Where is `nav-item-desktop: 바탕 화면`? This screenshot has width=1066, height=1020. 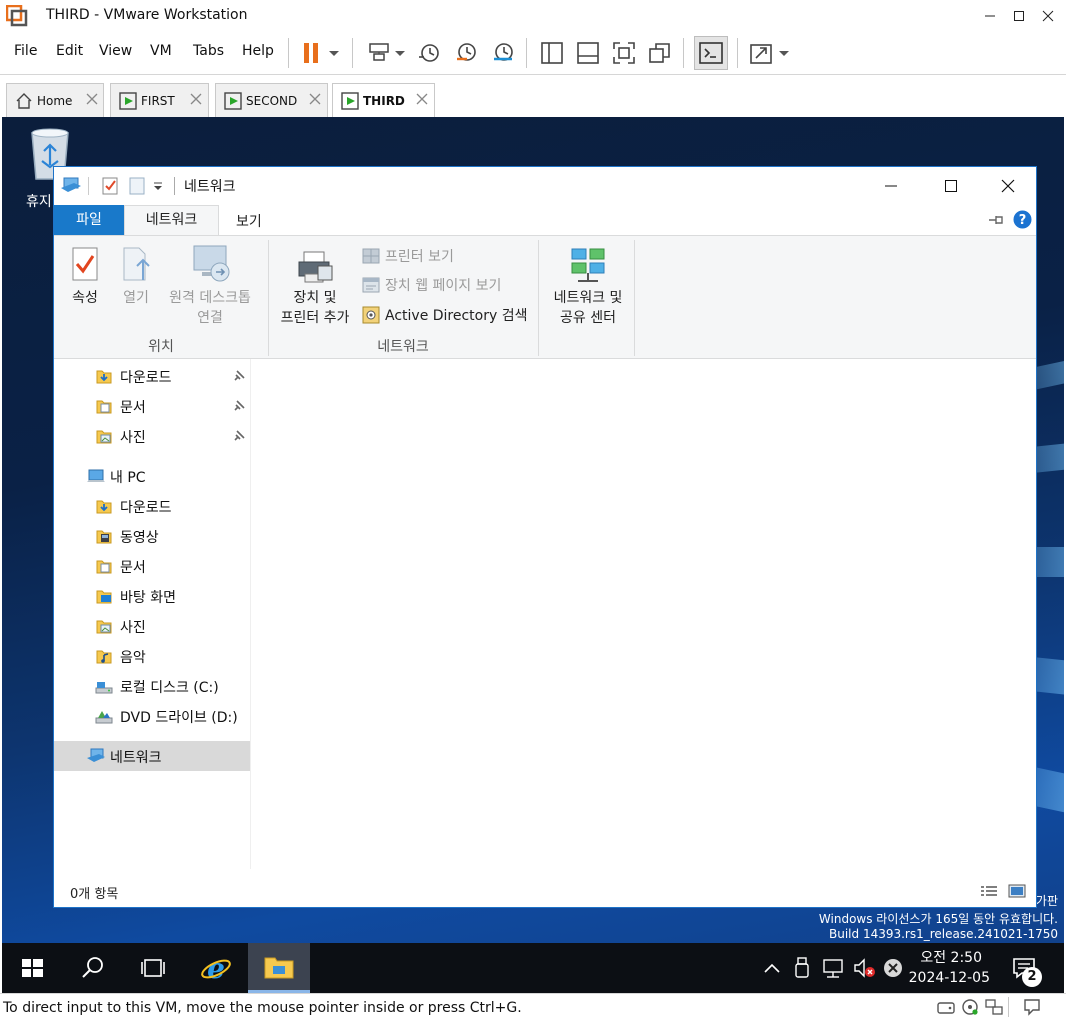
nav-item-desktop: 바탕 화면 is located at coordinates (152, 596).